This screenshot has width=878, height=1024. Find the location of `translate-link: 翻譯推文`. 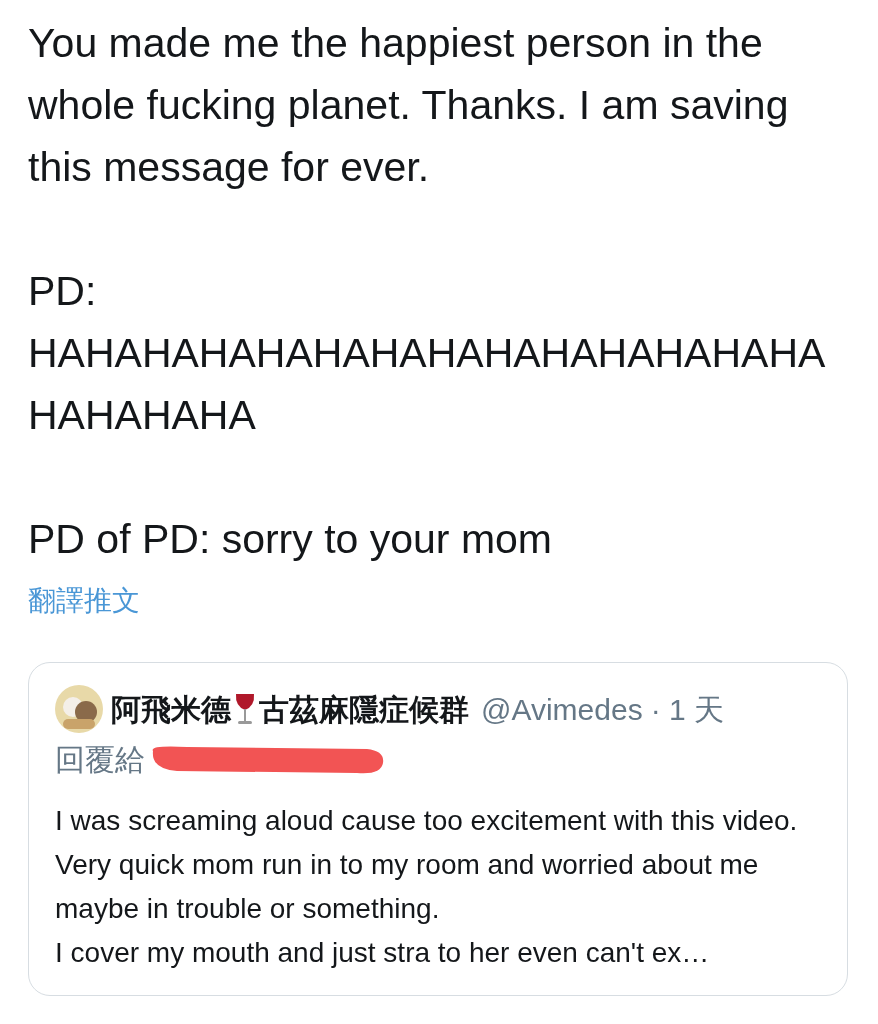

translate-link: 翻譯推文 is located at coordinates (84, 600).